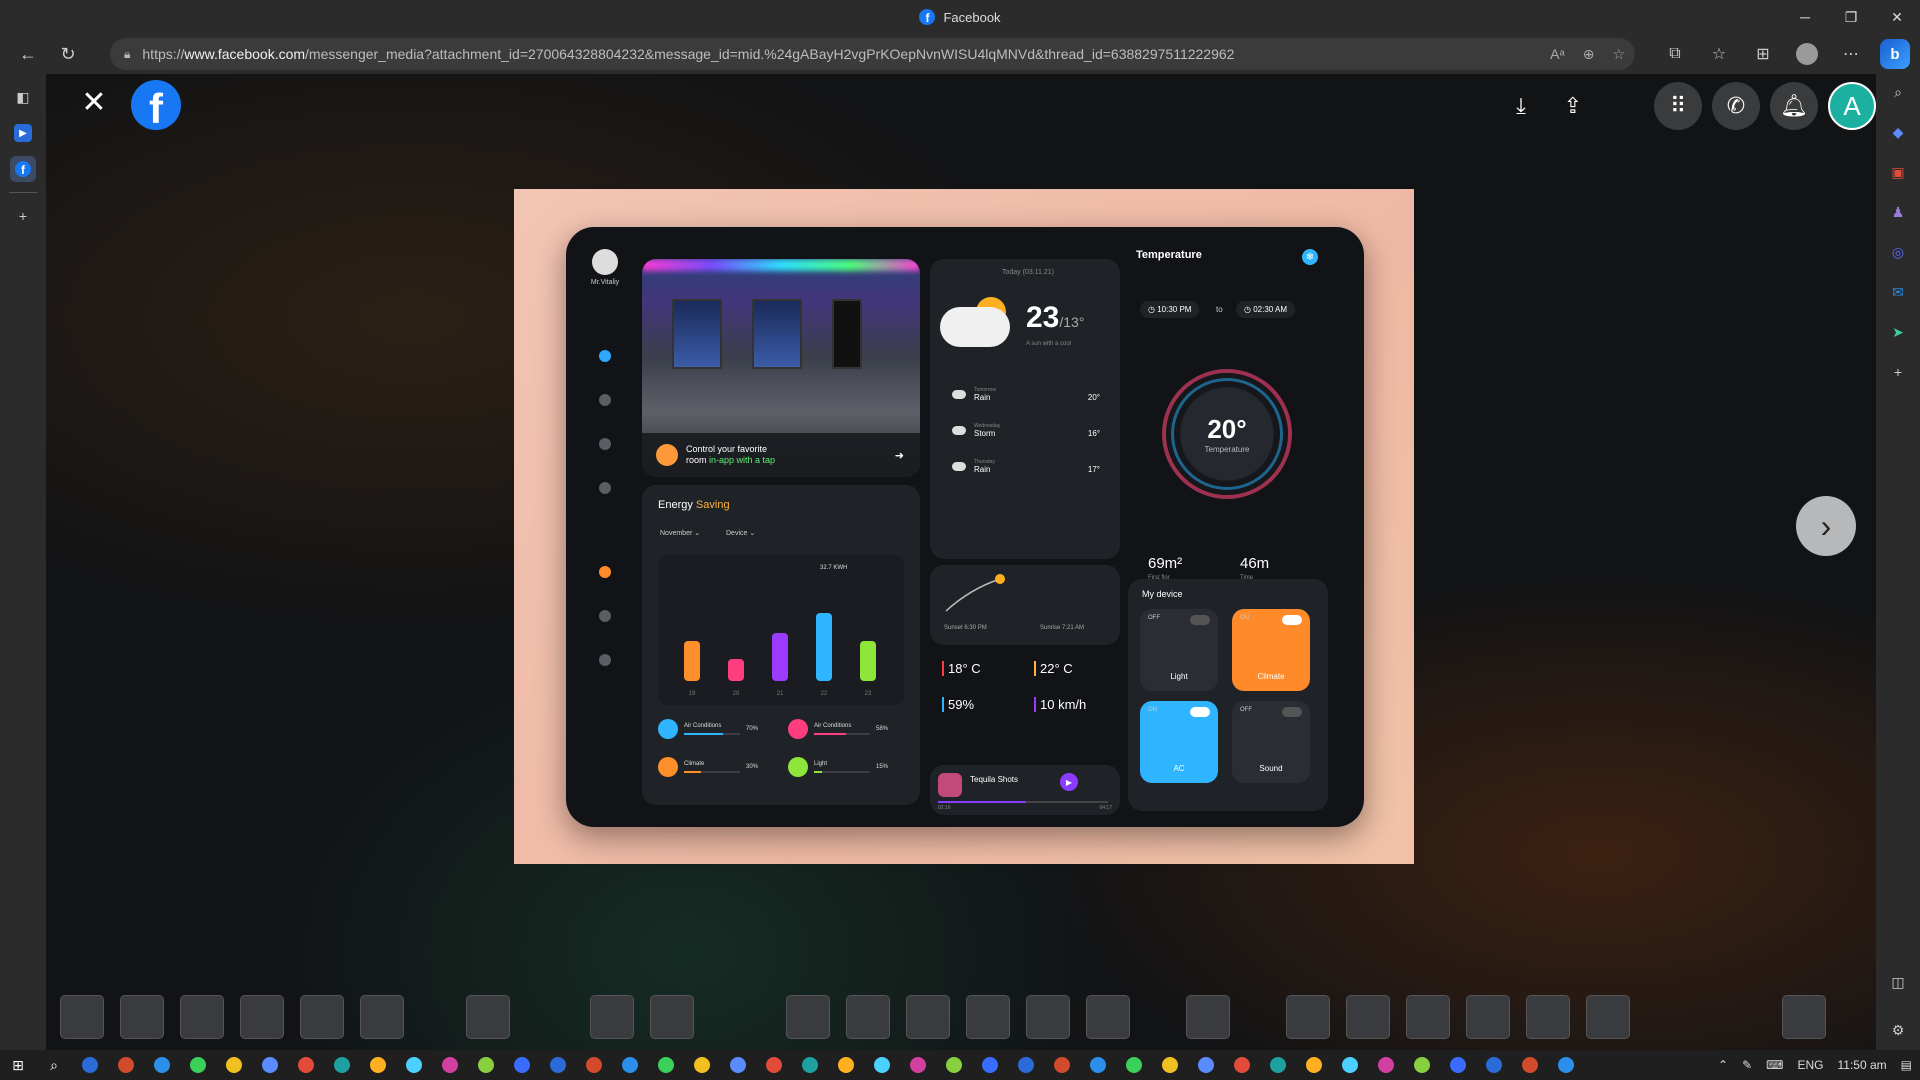 This screenshot has width=1920, height=1080. I want to click on account-avatar: A, so click(1852, 106).